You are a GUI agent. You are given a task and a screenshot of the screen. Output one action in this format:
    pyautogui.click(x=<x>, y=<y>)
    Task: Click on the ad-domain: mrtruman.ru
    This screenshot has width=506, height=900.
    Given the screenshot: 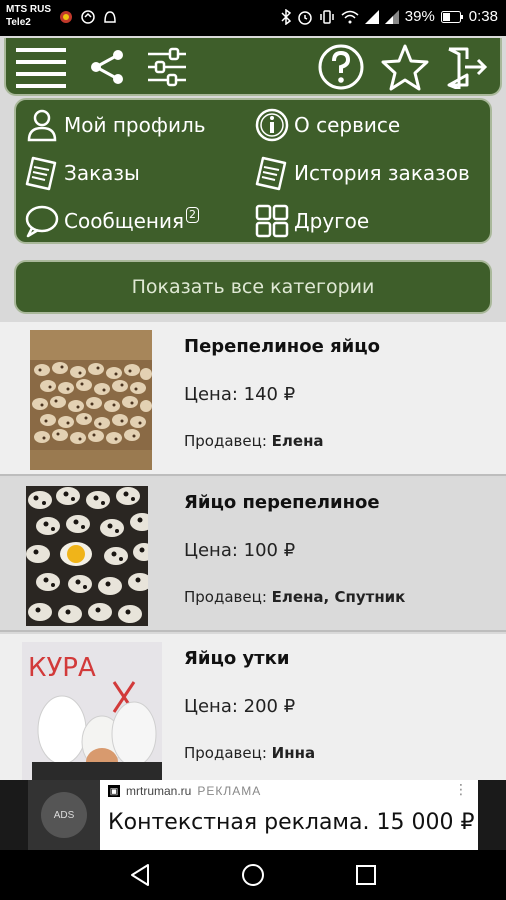 What is the action you would take?
    pyautogui.click(x=159, y=791)
    